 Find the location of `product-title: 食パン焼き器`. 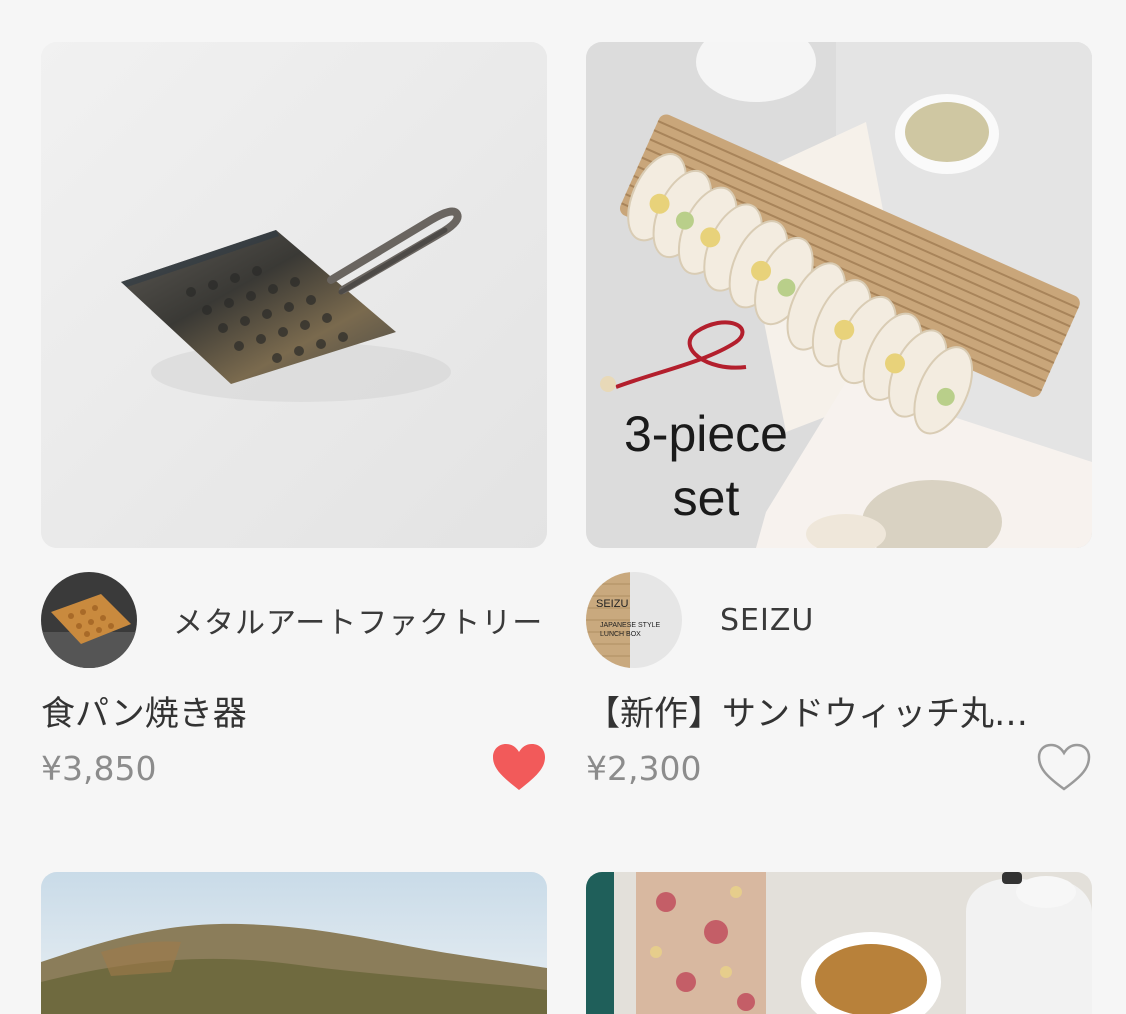

product-title: 食パン焼き器 is located at coordinates (281, 714).